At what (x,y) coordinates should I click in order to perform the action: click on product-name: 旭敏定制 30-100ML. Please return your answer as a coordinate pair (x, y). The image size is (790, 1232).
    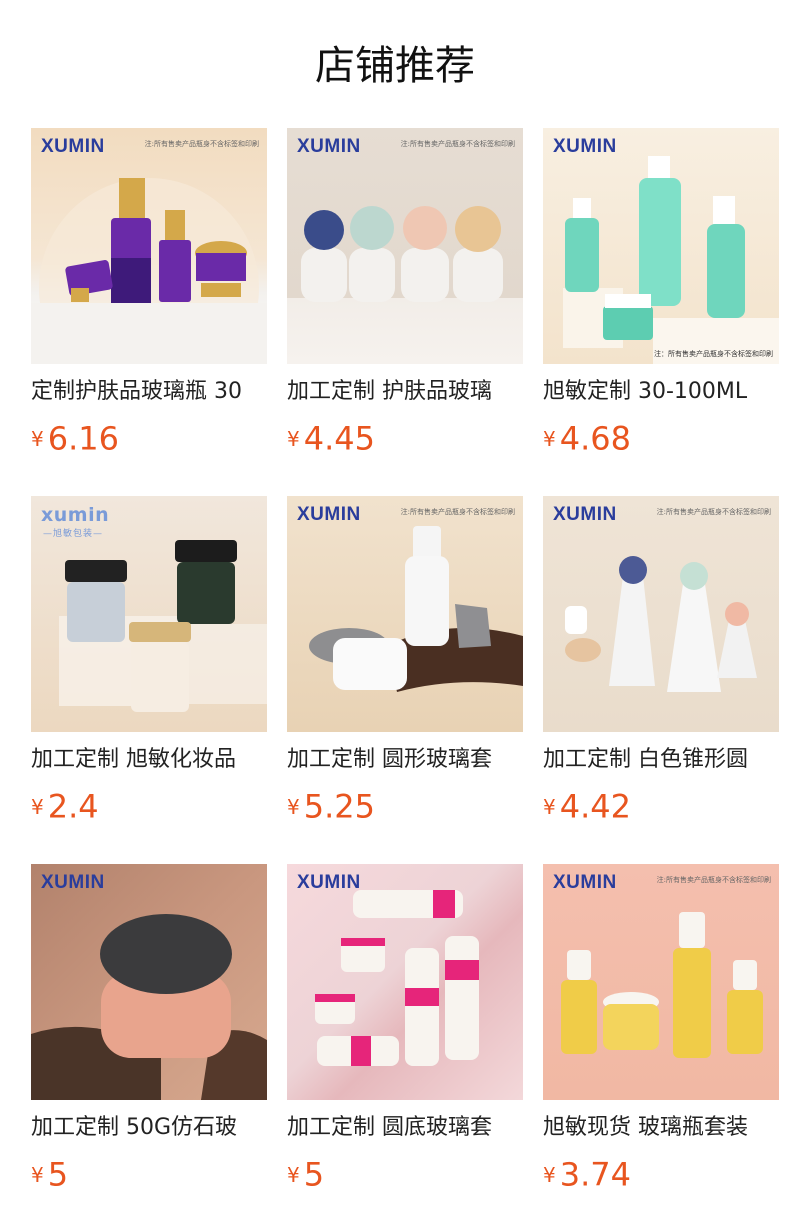
    Looking at the image, I should click on (661, 392).